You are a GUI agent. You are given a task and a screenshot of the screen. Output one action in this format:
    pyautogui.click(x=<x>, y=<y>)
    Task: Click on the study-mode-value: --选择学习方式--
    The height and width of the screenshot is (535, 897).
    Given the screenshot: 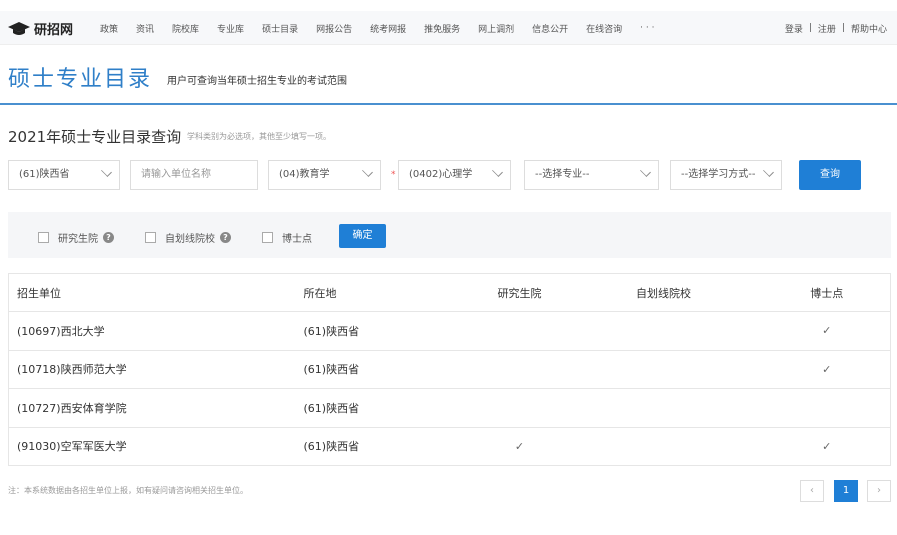 What is the action you would take?
    pyautogui.click(x=718, y=174)
    